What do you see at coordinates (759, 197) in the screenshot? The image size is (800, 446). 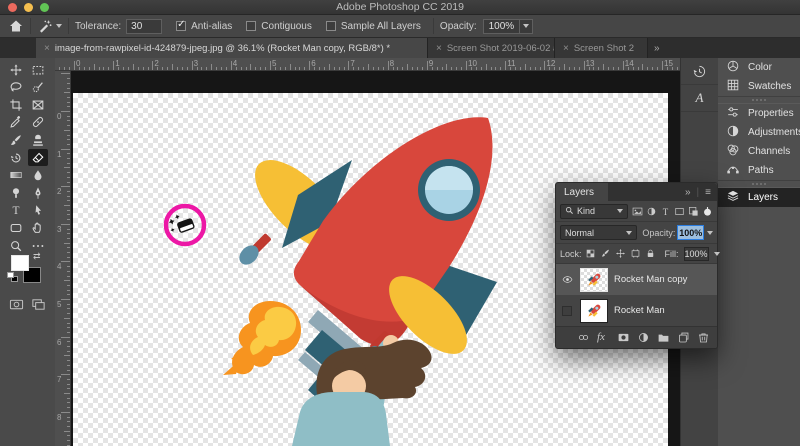 I see `dock-item-layers: Layers` at bounding box center [759, 197].